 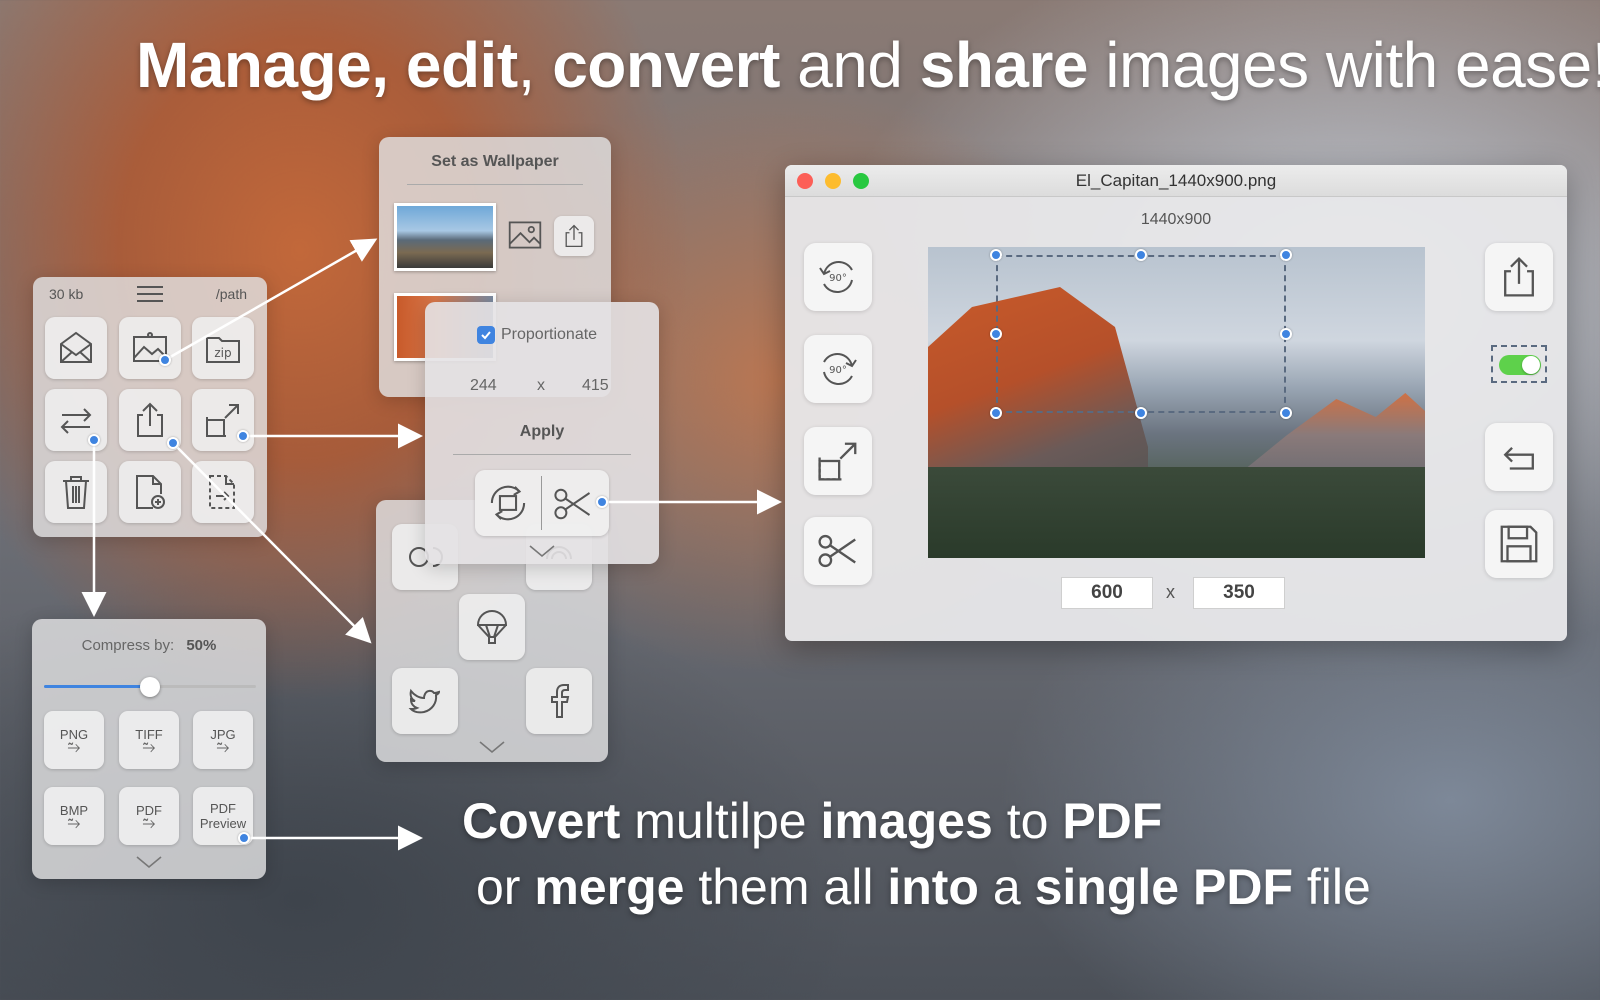 I want to click on window-share-button, so click(x=1519, y=277).